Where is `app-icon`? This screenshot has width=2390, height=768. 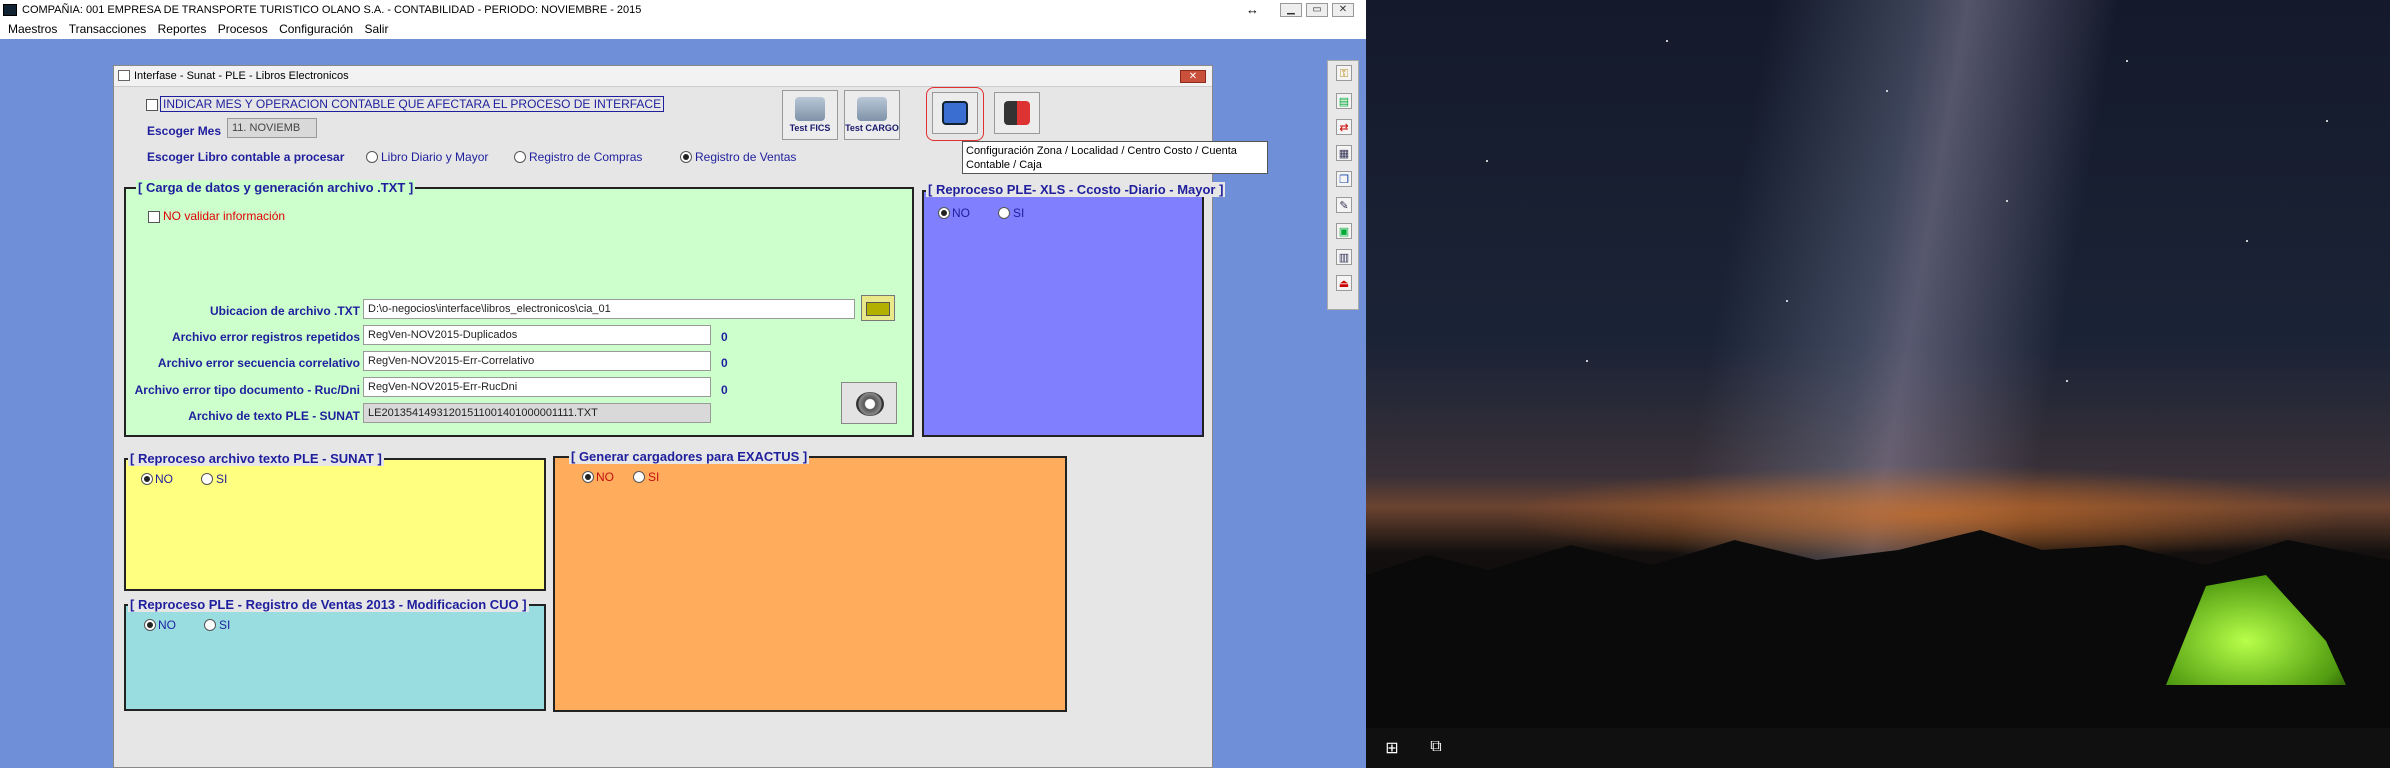 app-icon is located at coordinates (10, 10).